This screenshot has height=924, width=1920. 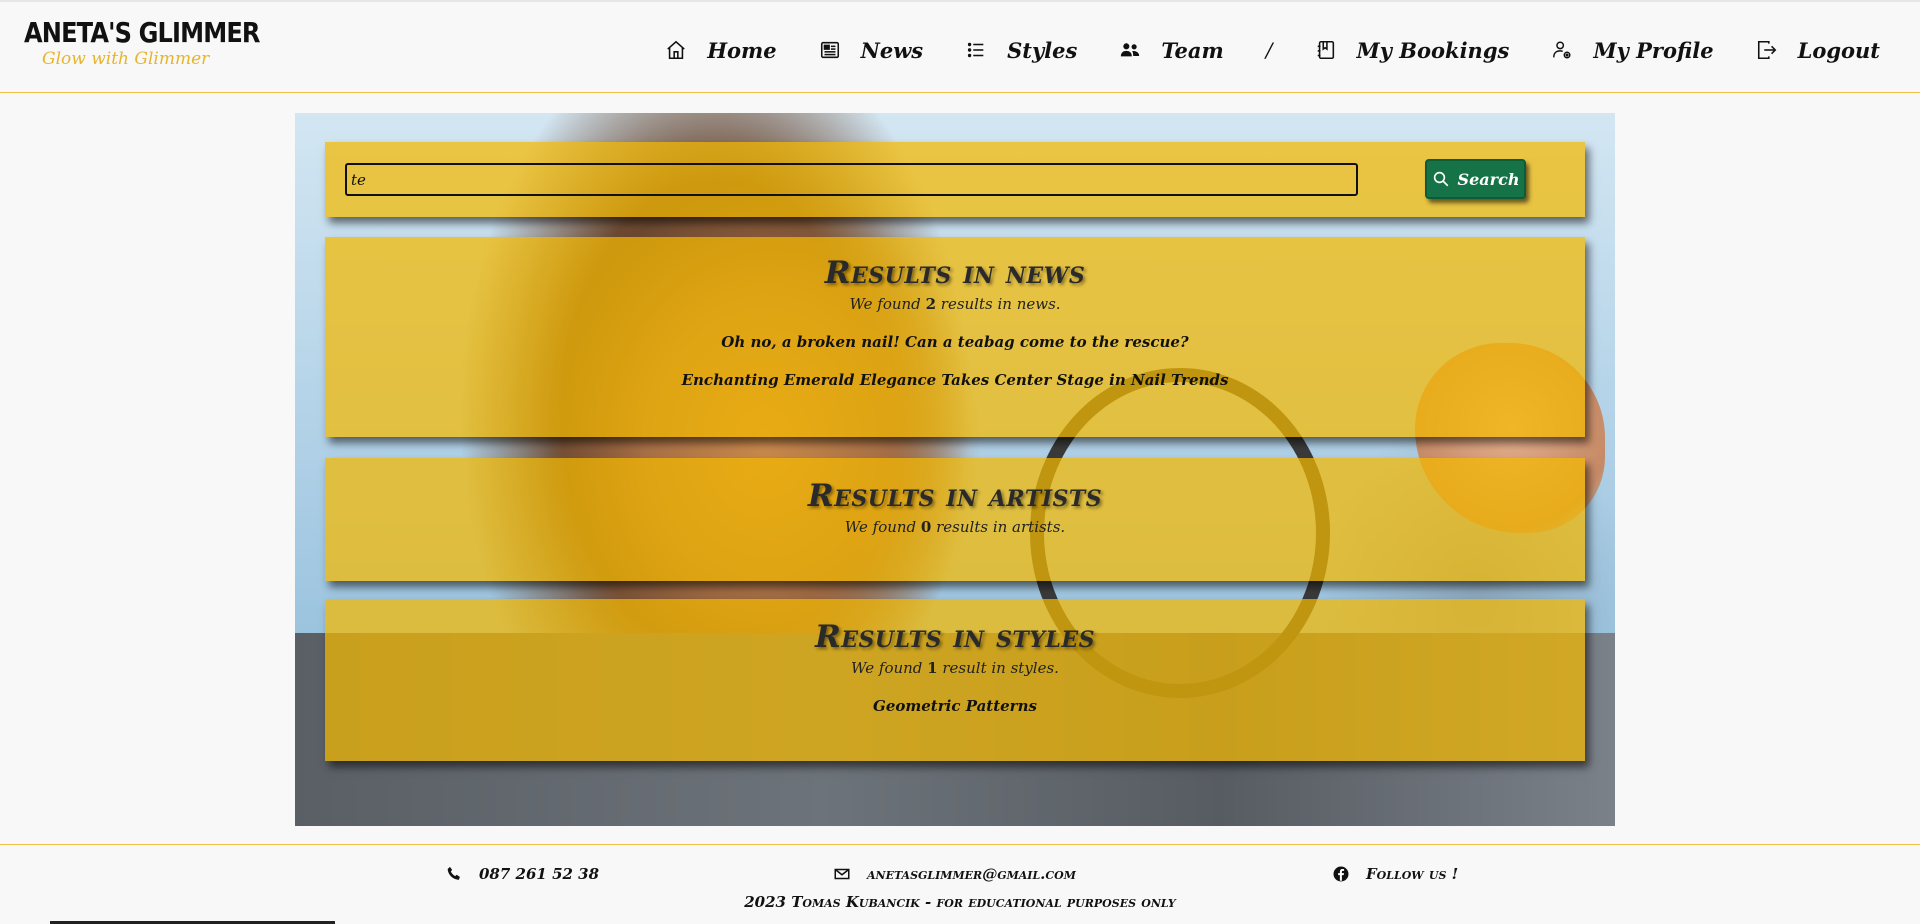 I want to click on nav-label-home: Home, so click(x=742, y=50).